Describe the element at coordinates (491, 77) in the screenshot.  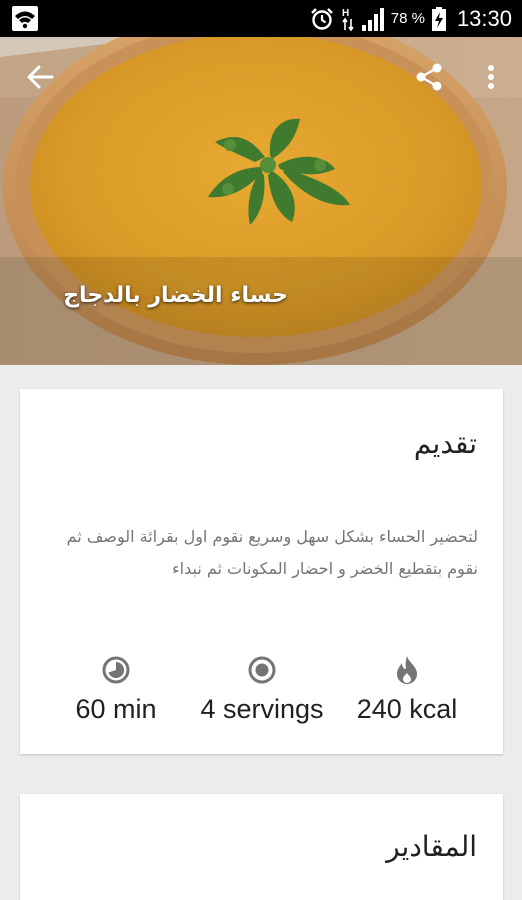
I see `more-vert-icon` at that location.